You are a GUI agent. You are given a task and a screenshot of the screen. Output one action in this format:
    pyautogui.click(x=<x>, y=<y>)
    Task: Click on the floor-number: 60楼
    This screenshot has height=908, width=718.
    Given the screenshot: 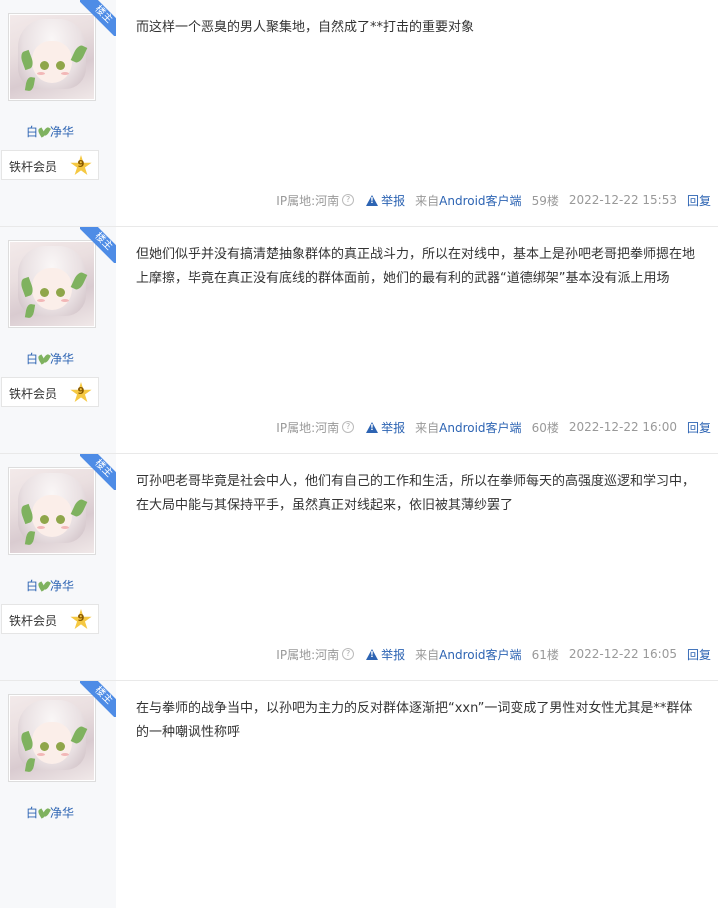 What is the action you would take?
    pyautogui.click(x=545, y=427)
    